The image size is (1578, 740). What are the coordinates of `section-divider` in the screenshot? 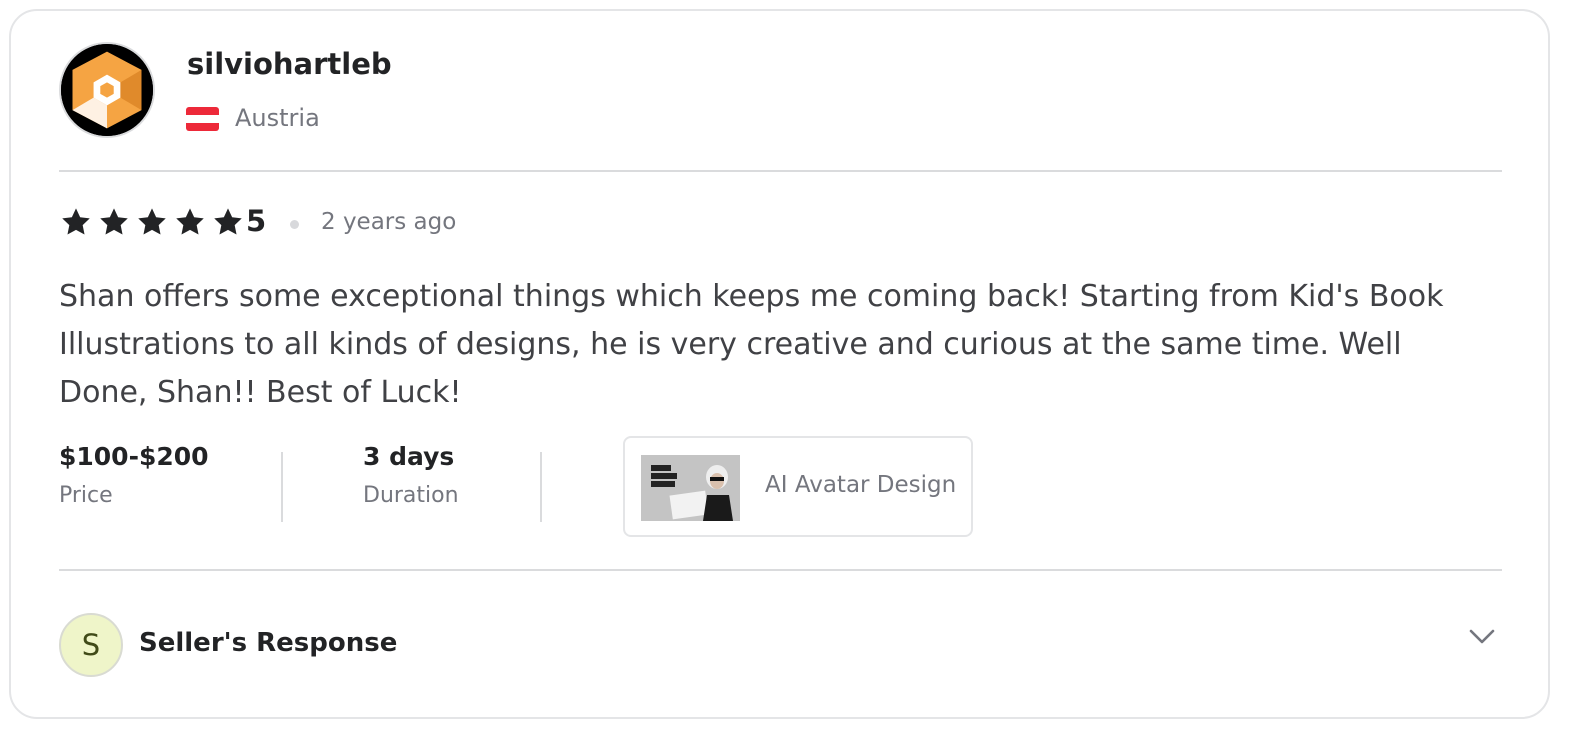 It's located at (780, 570).